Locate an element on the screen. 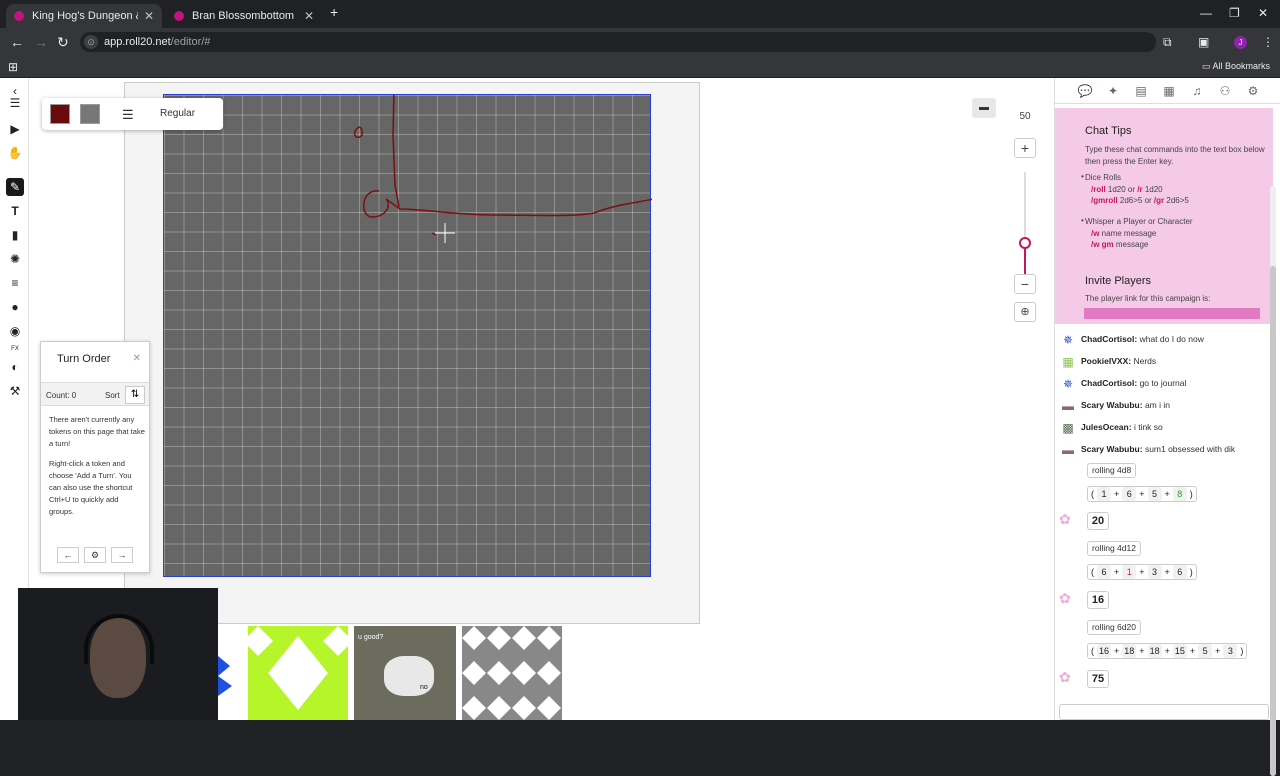 The image size is (1280, 776). all-bookmarks-button: ▭ All Bookmarks is located at coordinates (1236, 66).